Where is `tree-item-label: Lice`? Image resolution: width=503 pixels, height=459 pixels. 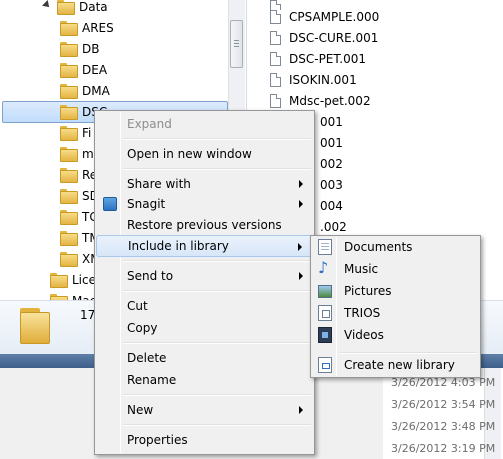 tree-item-label: Lice is located at coordinates (84, 279).